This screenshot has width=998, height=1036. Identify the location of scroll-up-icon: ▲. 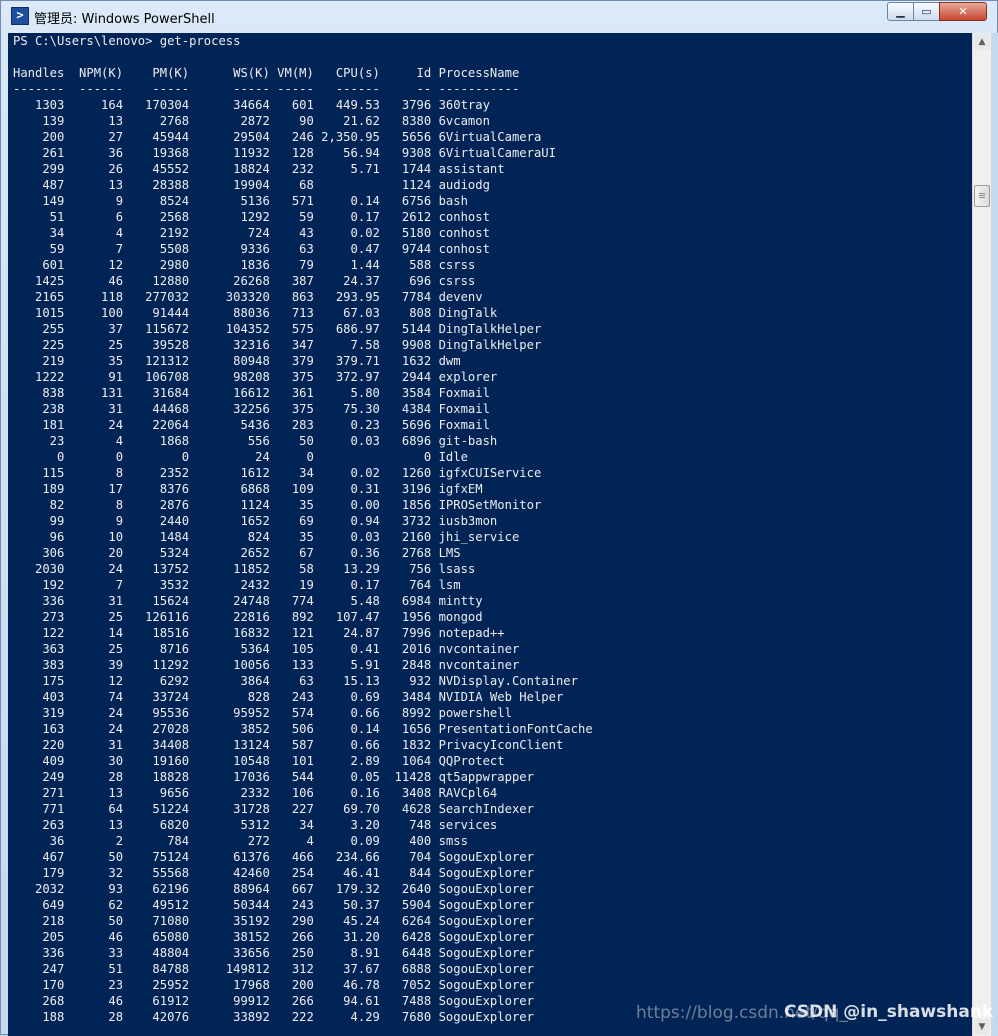
(982, 42).